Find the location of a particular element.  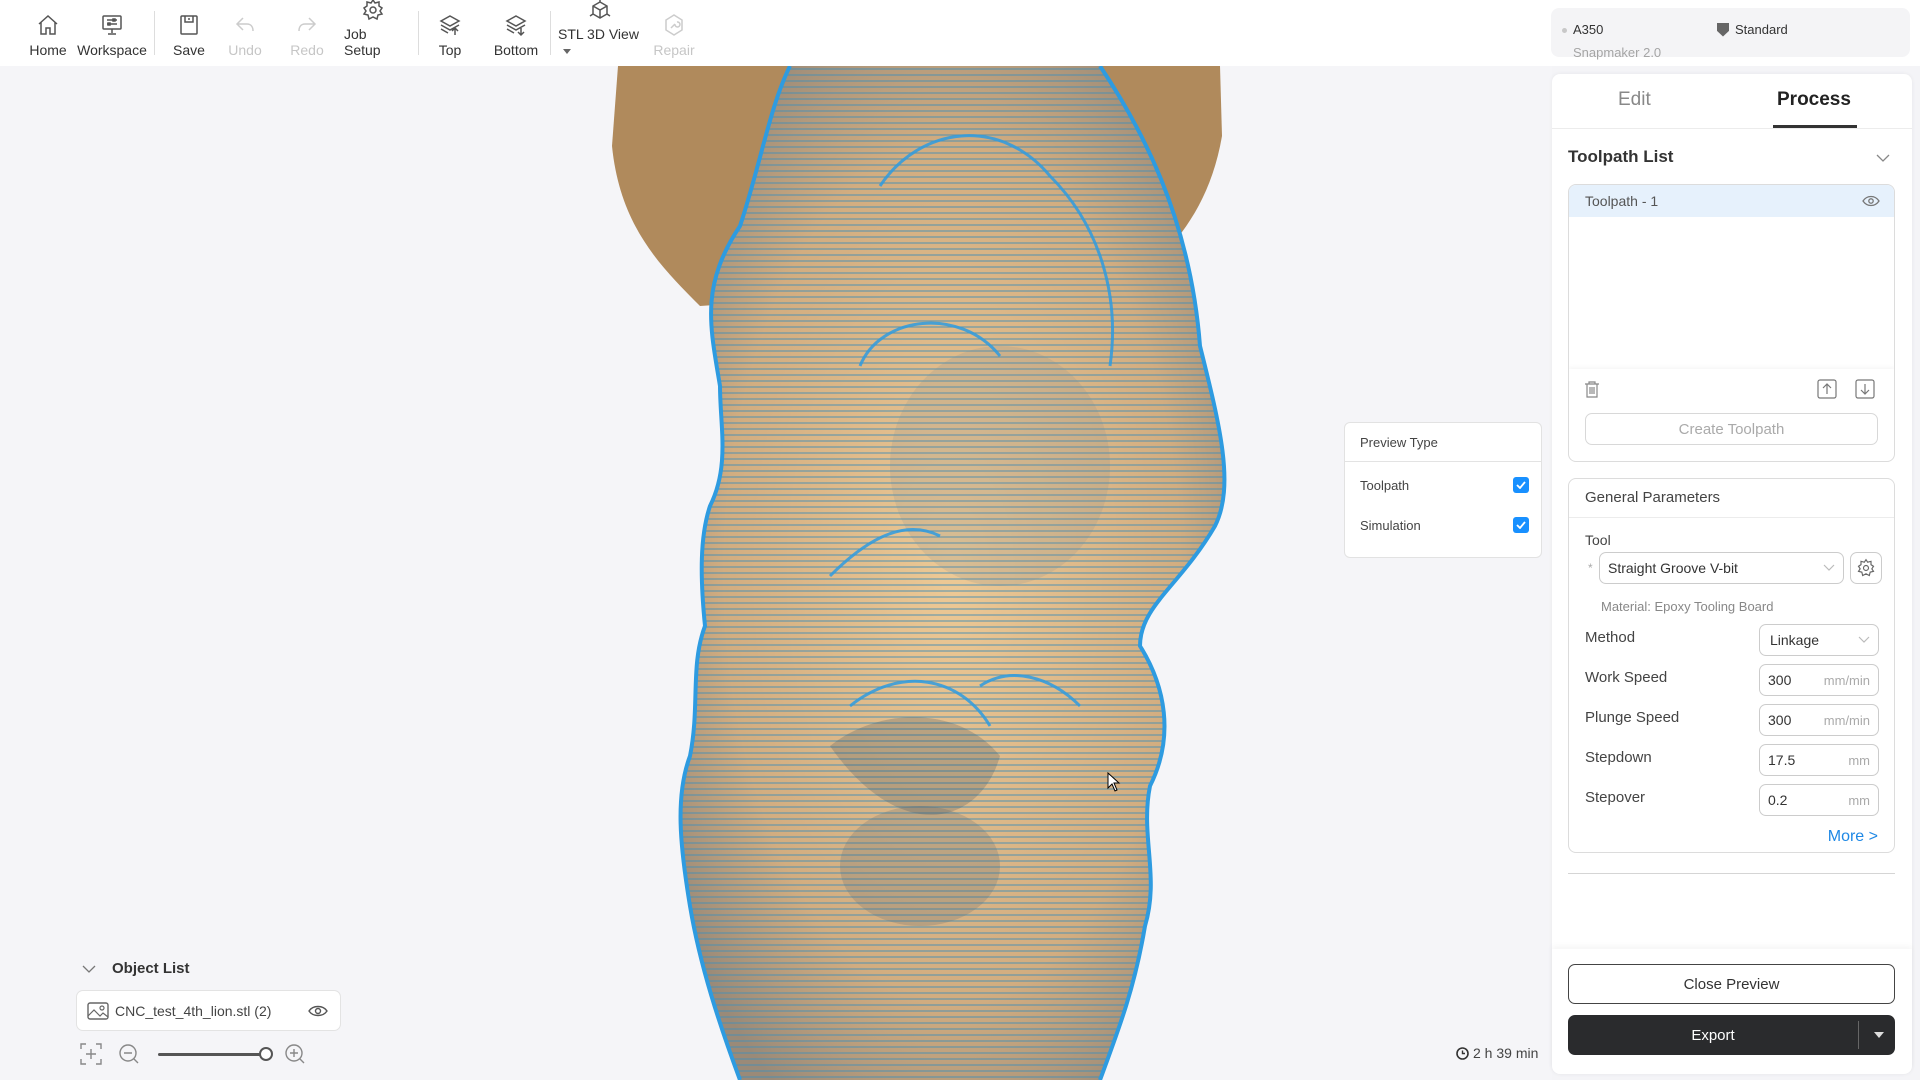

stepover-input: 0.2 mm is located at coordinates (1819, 800).